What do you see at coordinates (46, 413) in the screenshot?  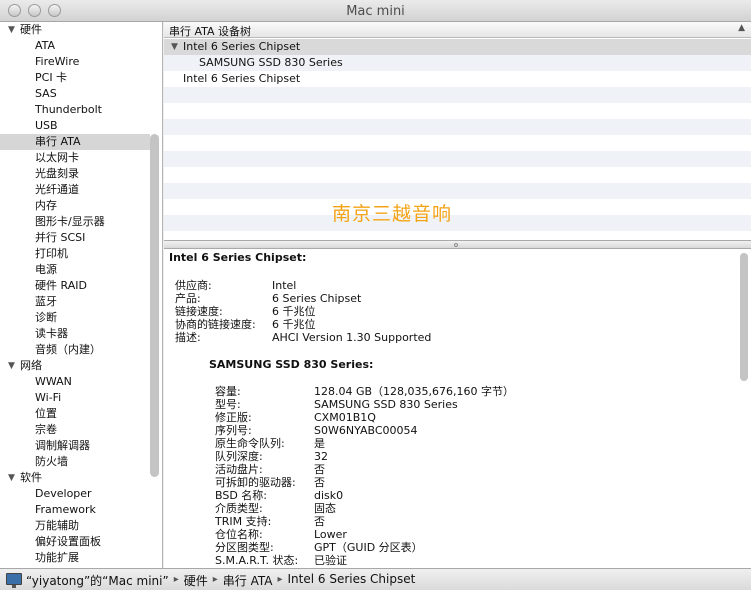 I see `sidebar-item-label: 位置` at bounding box center [46, 413].